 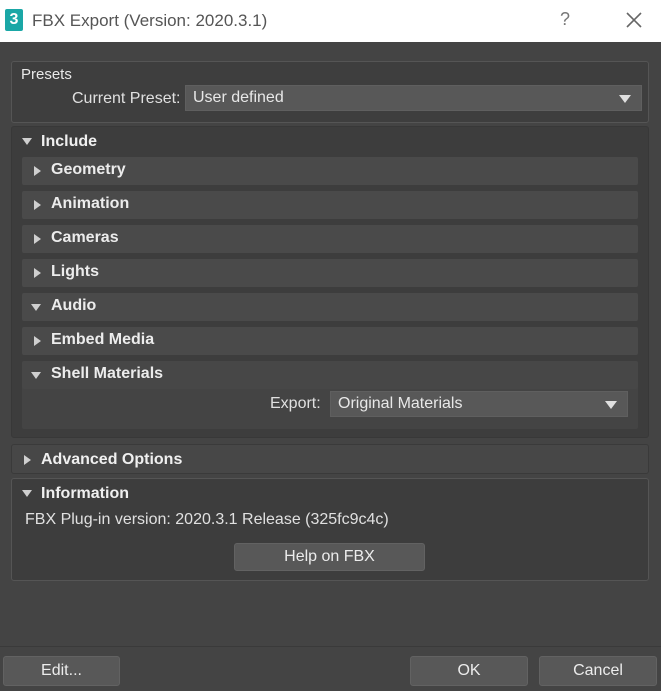 What do you see at coordinates (330, 341) in the screenshot?
I see `section-embed-media: Embed Media` at bounding box center [330, 341].